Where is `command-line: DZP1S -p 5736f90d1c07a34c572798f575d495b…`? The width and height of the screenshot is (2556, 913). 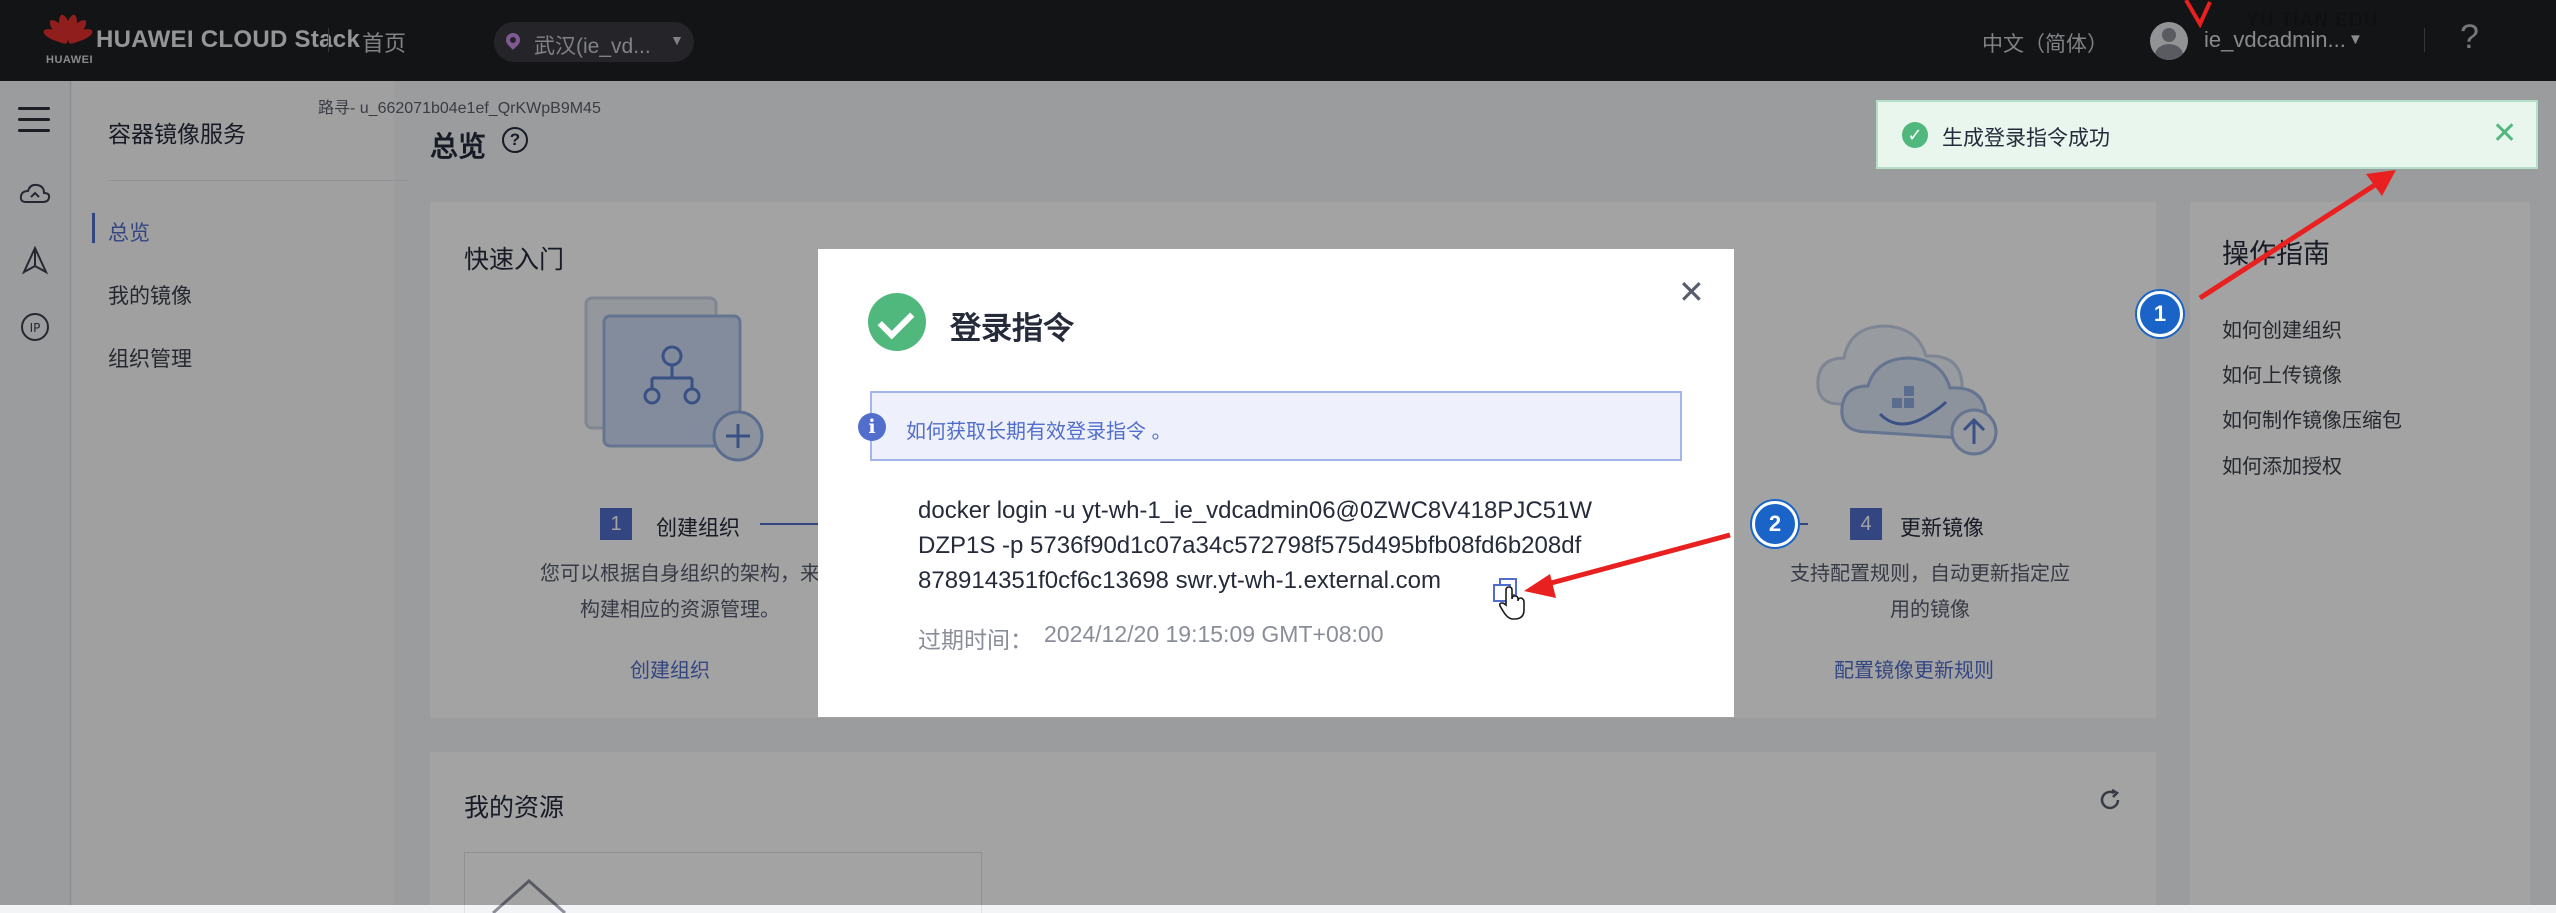 command-line: DZP1S -p 5736f90d1c07a34c572798f575d495b… is located at coordinates (1250, 545).